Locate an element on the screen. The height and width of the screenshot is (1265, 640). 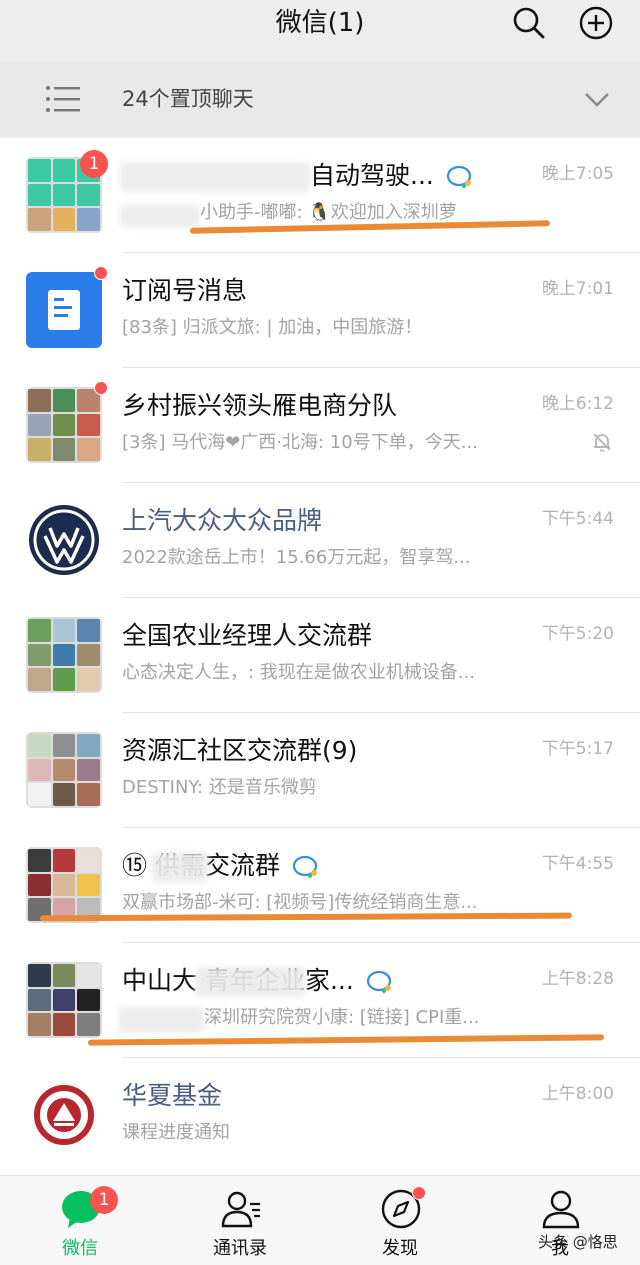
document-icon is located at coordinates (64, 310).